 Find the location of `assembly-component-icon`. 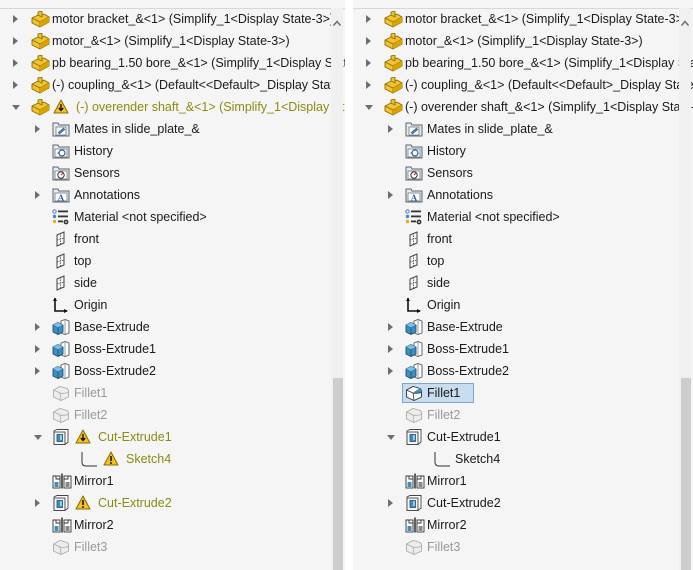

assembly-component-icon is located at coordinates (393, 85).